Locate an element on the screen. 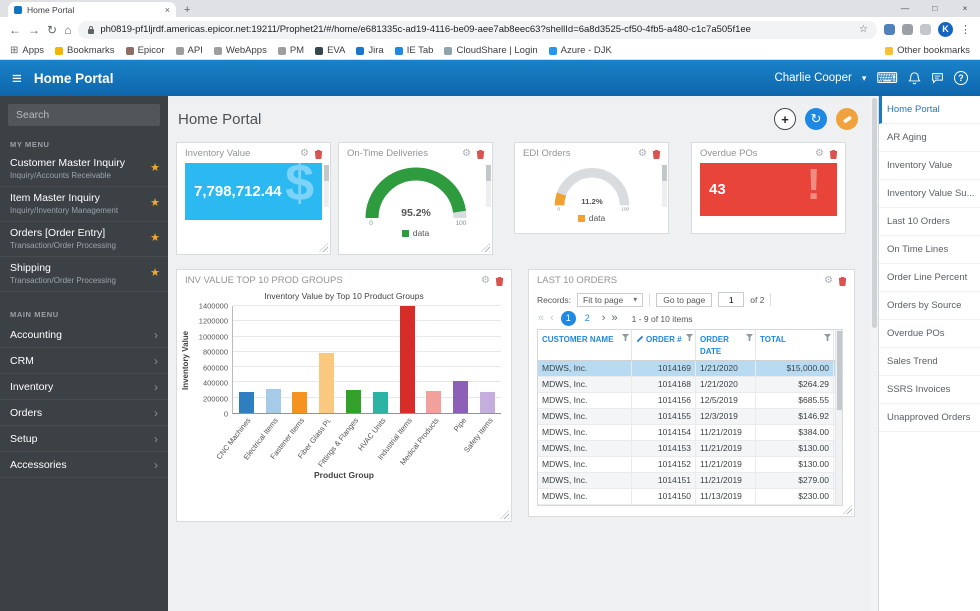 The height and width of the screenshot is (611, 980). table-row: MDWS, Inc. 1014156 12/5/2019 $685.55 is located at coordinates (690, 401).